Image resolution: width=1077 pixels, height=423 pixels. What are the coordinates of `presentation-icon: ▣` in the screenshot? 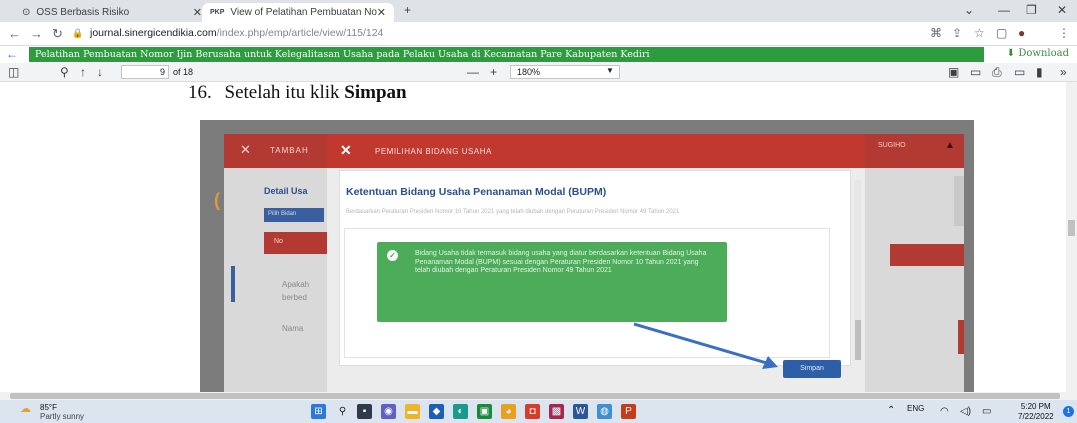 It's located at (953, 72).